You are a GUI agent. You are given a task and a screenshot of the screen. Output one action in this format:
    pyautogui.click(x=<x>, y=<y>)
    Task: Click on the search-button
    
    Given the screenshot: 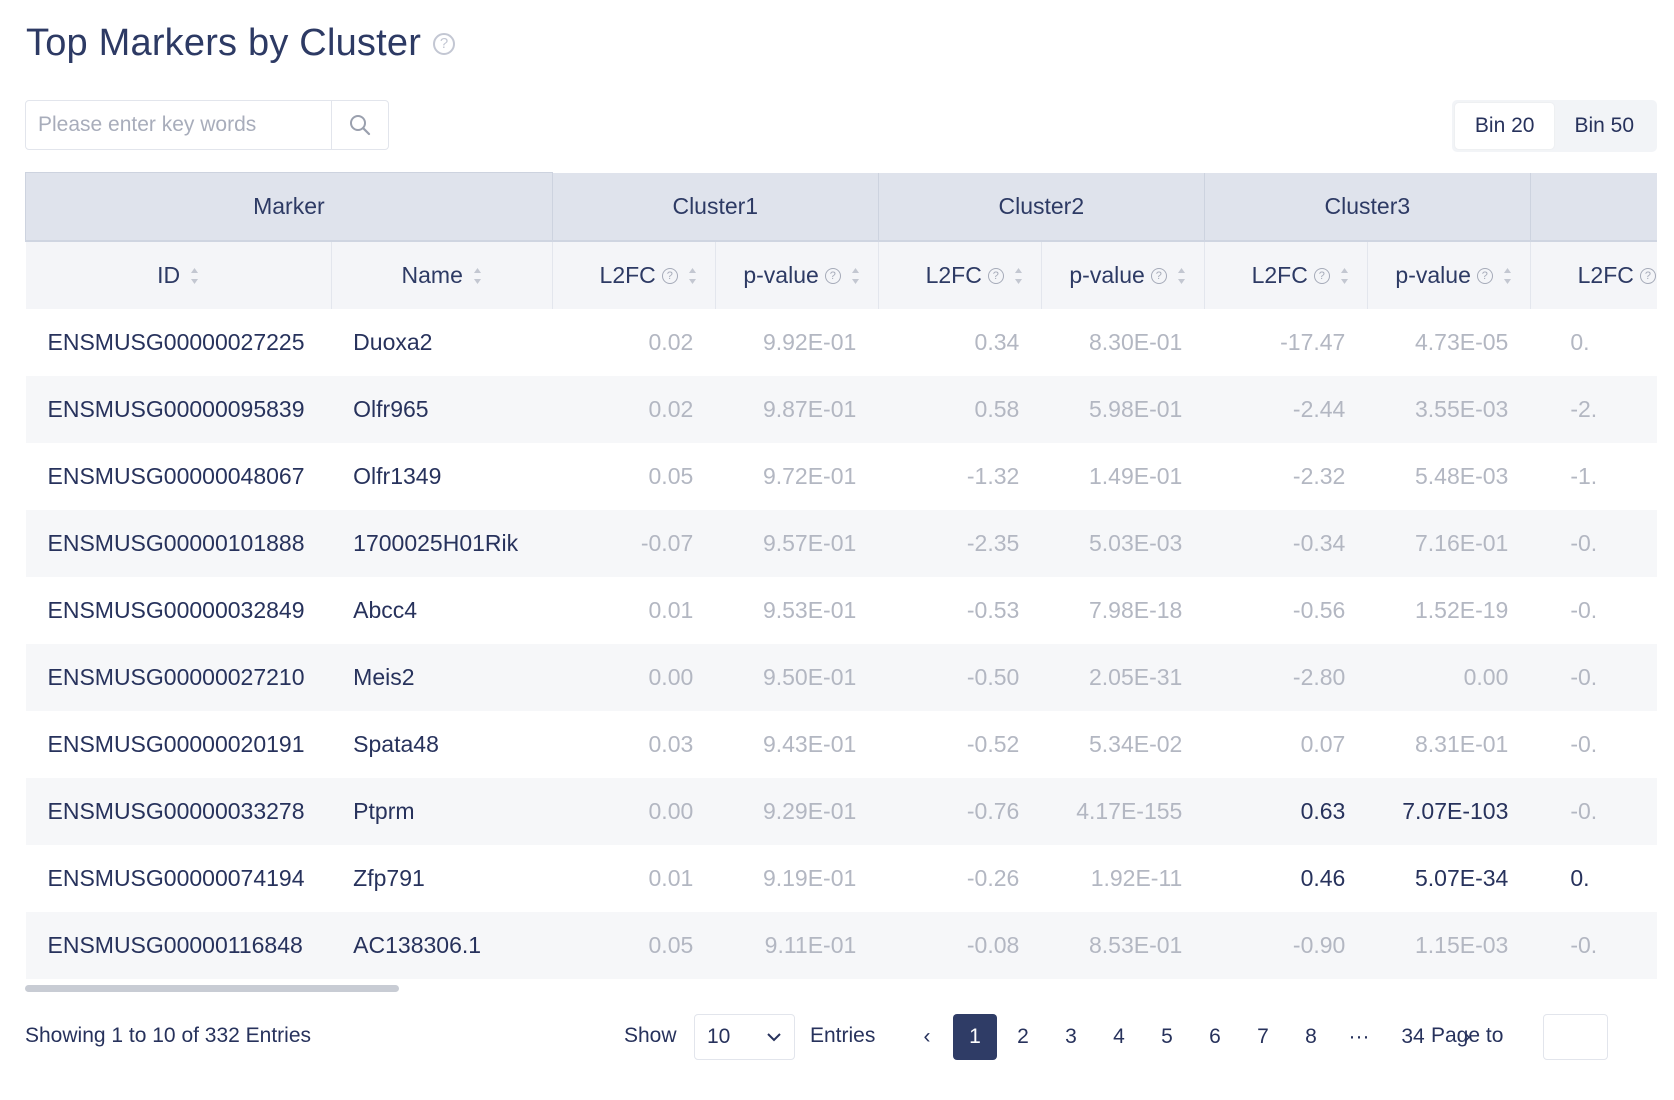 What is the action you would take?
    pyautogui.click(x=359, y=125)
    